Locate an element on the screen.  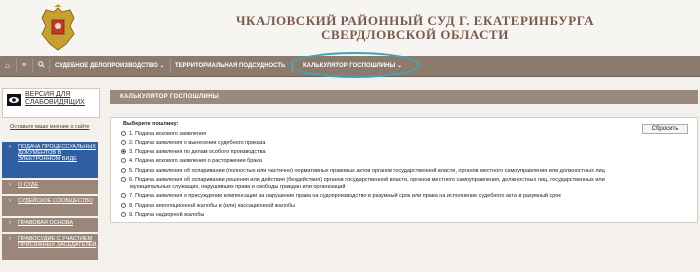
fee-option: 9. Подача надзорной жалобы is located at coordinates (162, 215).